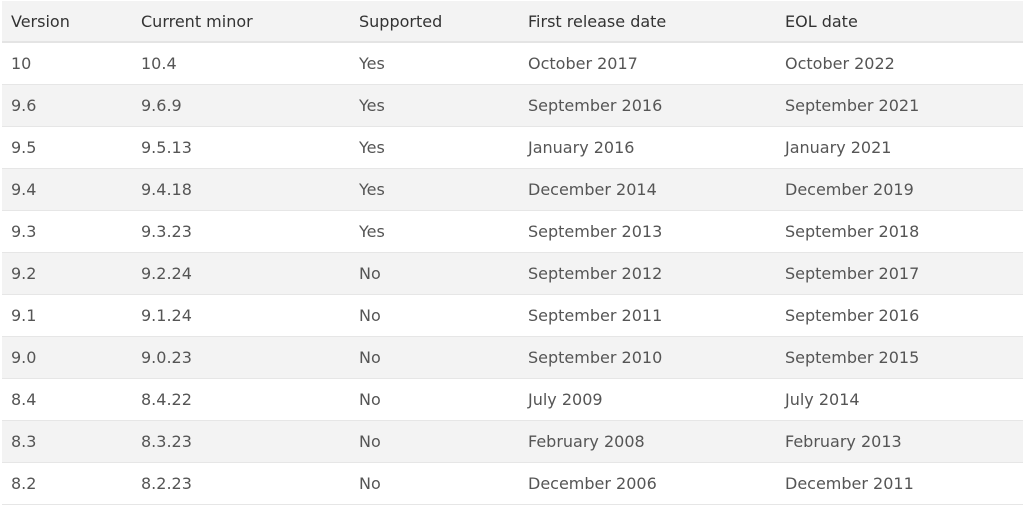 The width and height of the screenshot is (1025, 505). What do you see at coordinates (586, 441) in the screenshot?
I see `cell-first-release-date: February 2008` at bounding box center [586, 441].